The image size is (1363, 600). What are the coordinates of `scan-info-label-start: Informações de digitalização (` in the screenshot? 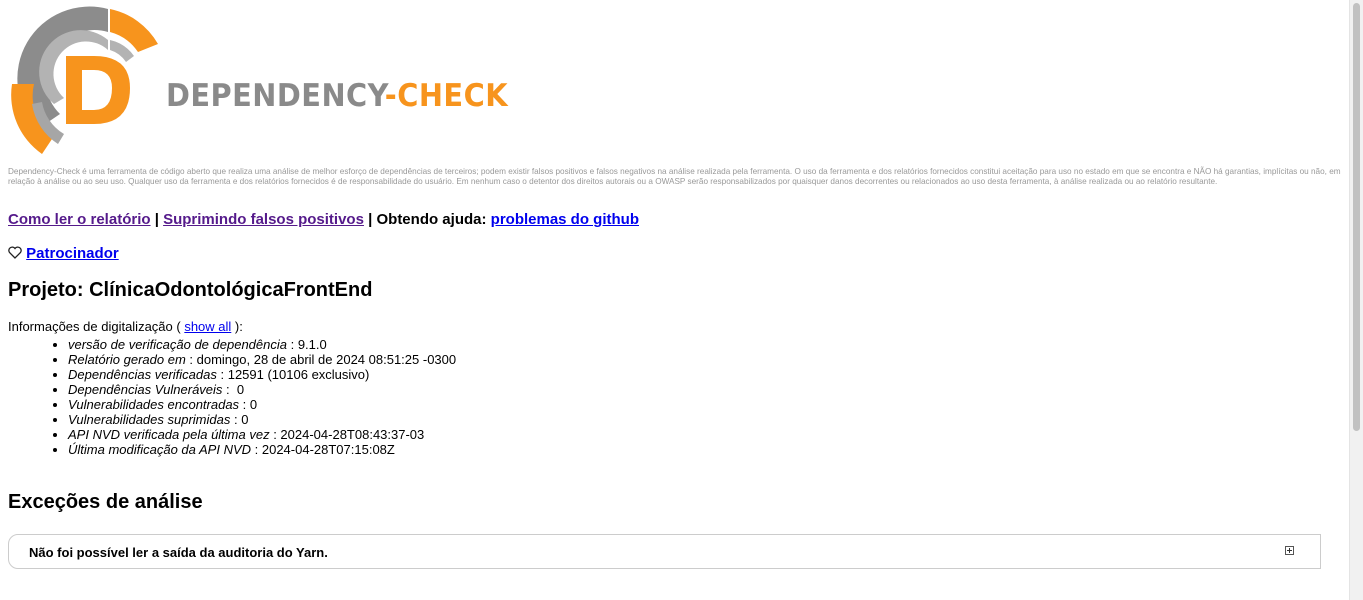 It's located at (94, 326).